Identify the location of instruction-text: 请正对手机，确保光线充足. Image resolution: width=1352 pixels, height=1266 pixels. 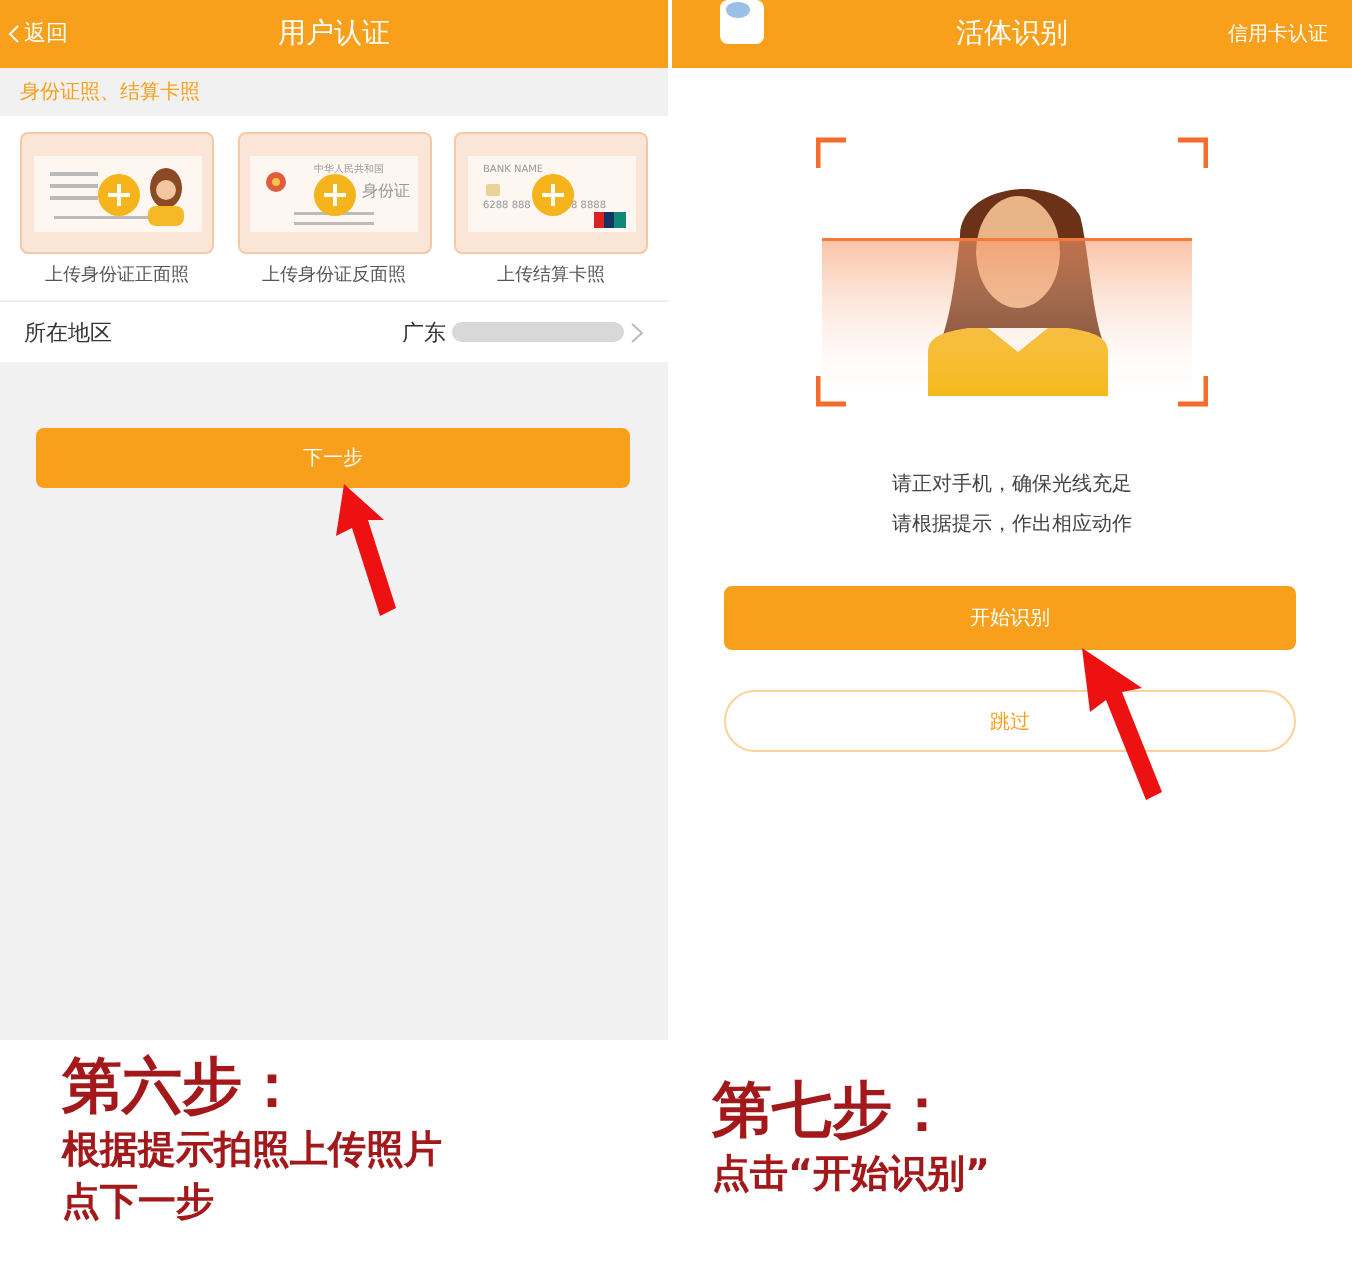
(1012, 485).